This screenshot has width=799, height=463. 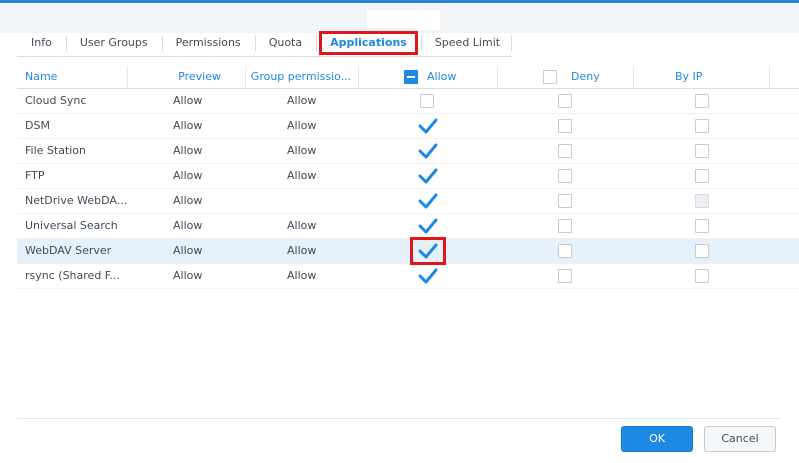 What do you see at coordinates (550, 77) in the screenshot?
I see `deny-all-checkbox` at bounding box center [550, 77].